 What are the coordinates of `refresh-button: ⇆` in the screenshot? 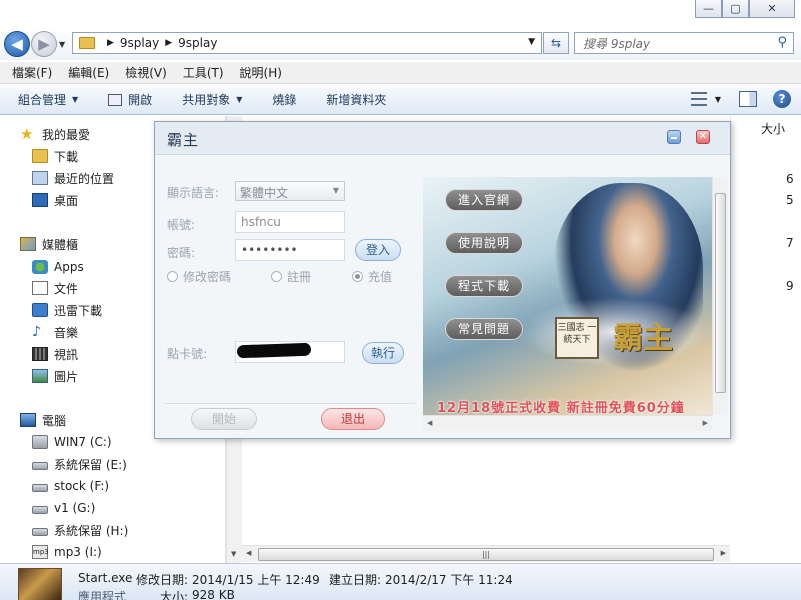 It's located at (556, 43).